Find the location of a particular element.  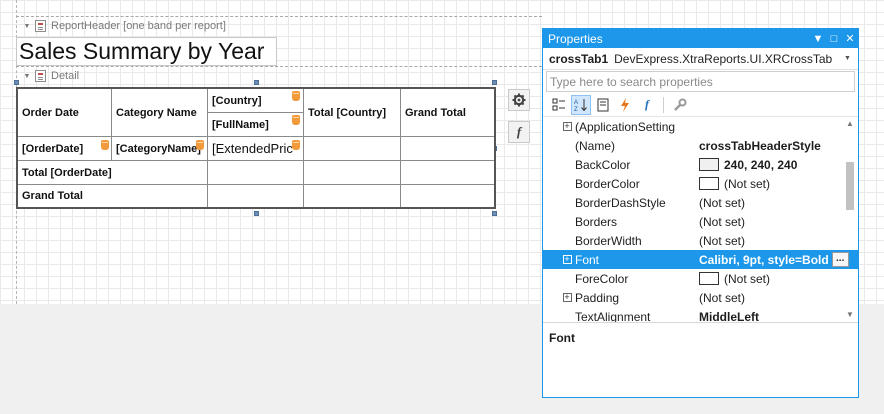

settings-button is located at coordinates (519, 100).